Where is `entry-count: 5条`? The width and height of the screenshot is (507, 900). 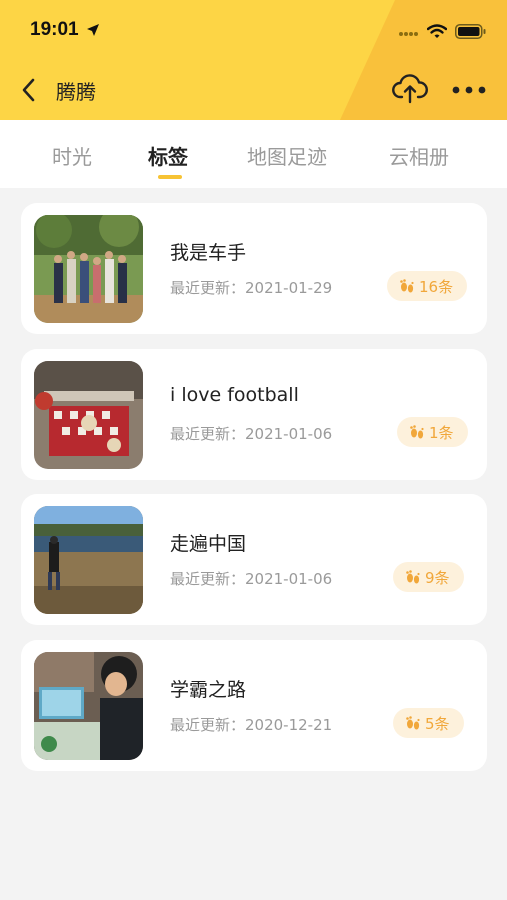
entry-count: 5条 is located at coordinates (437, 723).